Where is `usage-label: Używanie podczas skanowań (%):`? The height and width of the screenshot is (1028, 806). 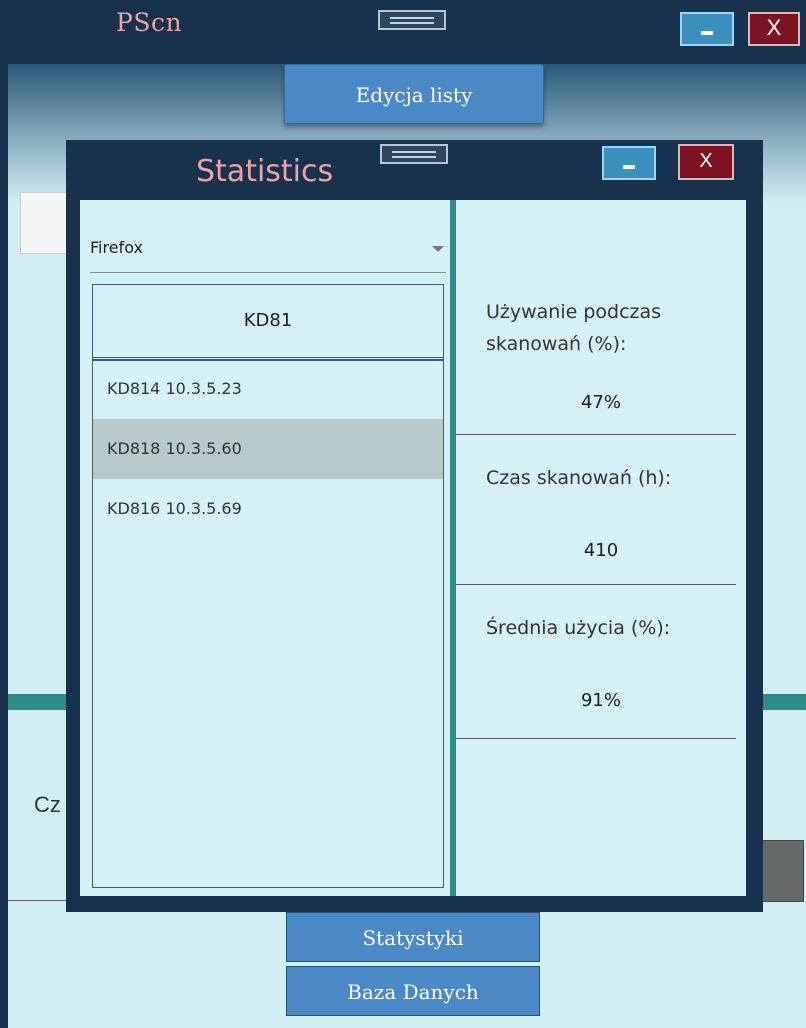
usage-label: Używanie podczas skanowań (%): is located at coordinates (574, 328).